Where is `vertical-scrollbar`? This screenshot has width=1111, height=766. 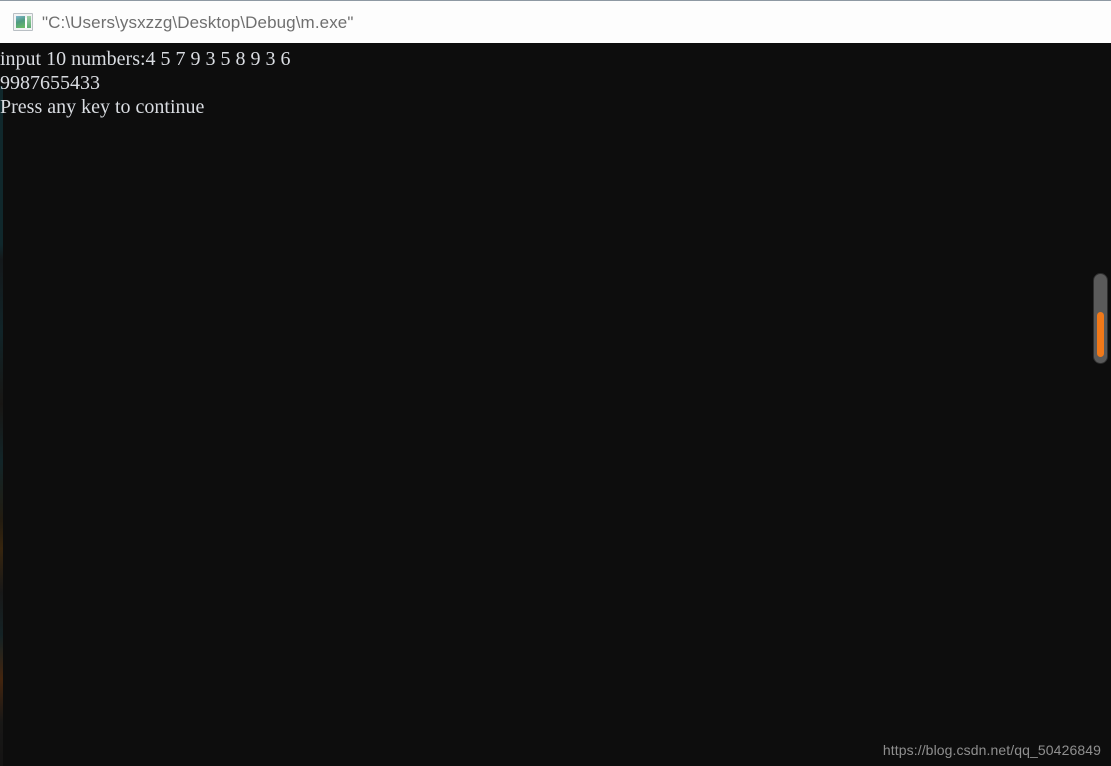 vertical-scrollbar is located at coordinates (1100, 318).